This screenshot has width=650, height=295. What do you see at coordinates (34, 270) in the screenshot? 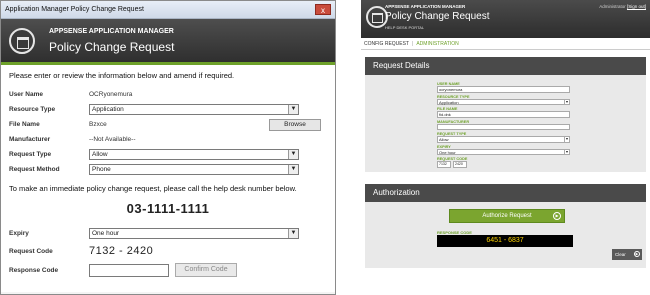
I see `response-code-label: Response Code` at bounding box center [34, 270].